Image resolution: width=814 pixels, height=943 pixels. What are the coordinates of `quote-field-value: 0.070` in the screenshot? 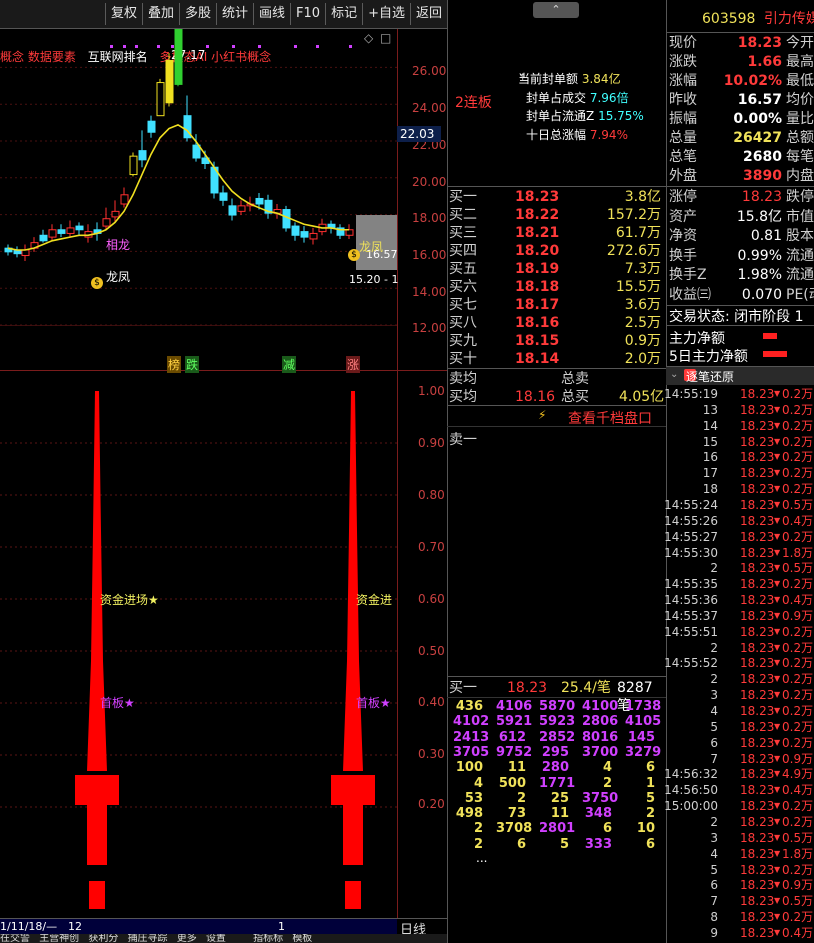 It's located at (761, 294).